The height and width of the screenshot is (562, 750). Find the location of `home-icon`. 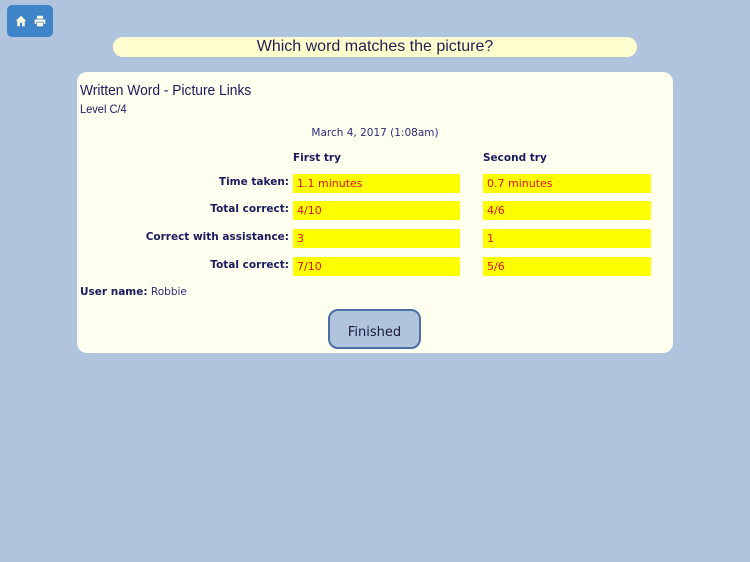

home-icon is located at coordinates (21, 21).